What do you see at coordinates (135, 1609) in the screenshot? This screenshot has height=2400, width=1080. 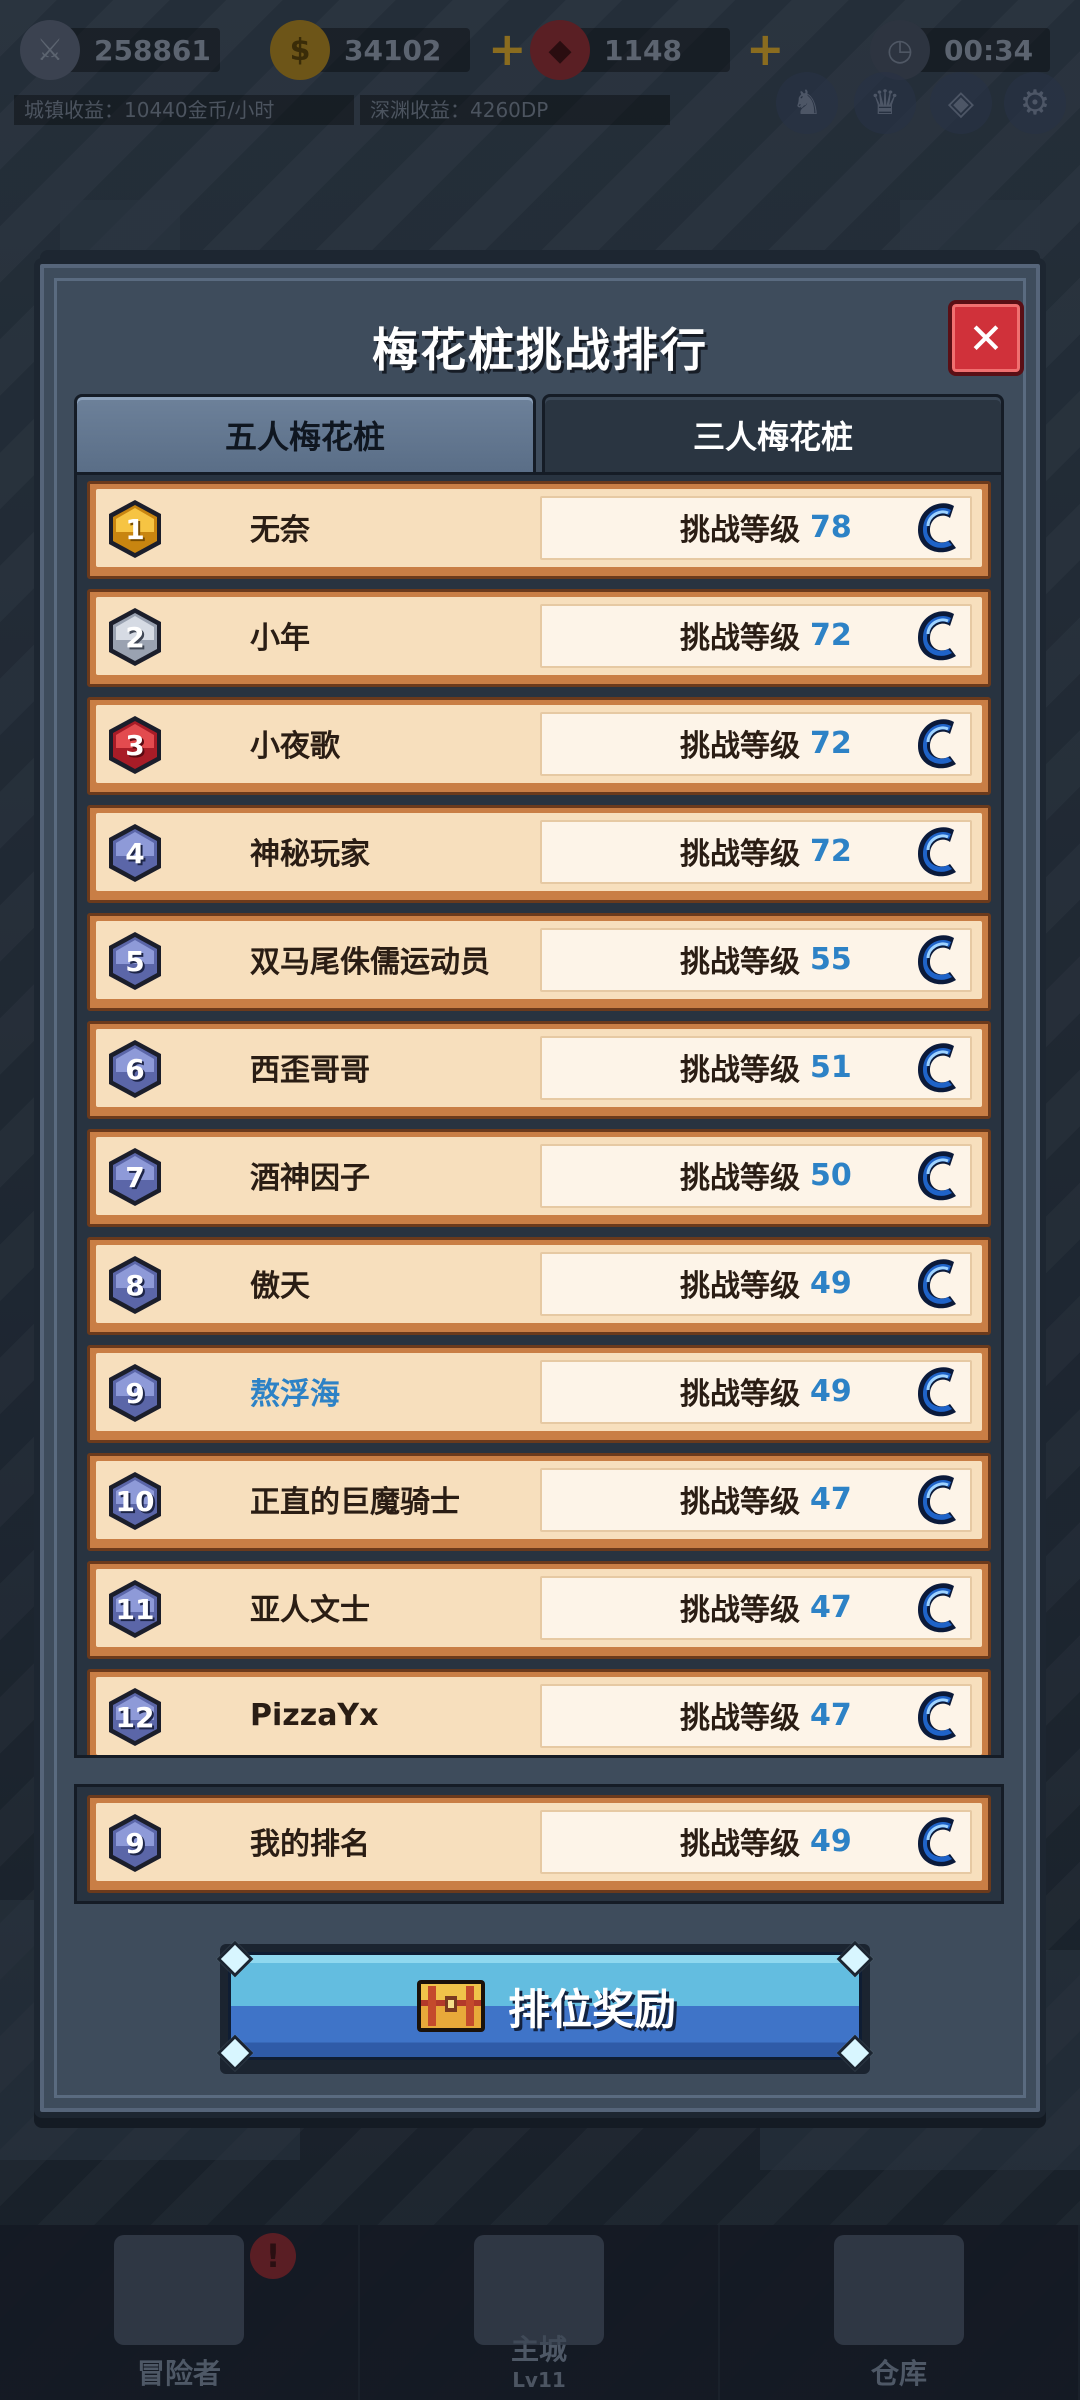 I see `rank-number: 11` at bounding box center [135, 1609].